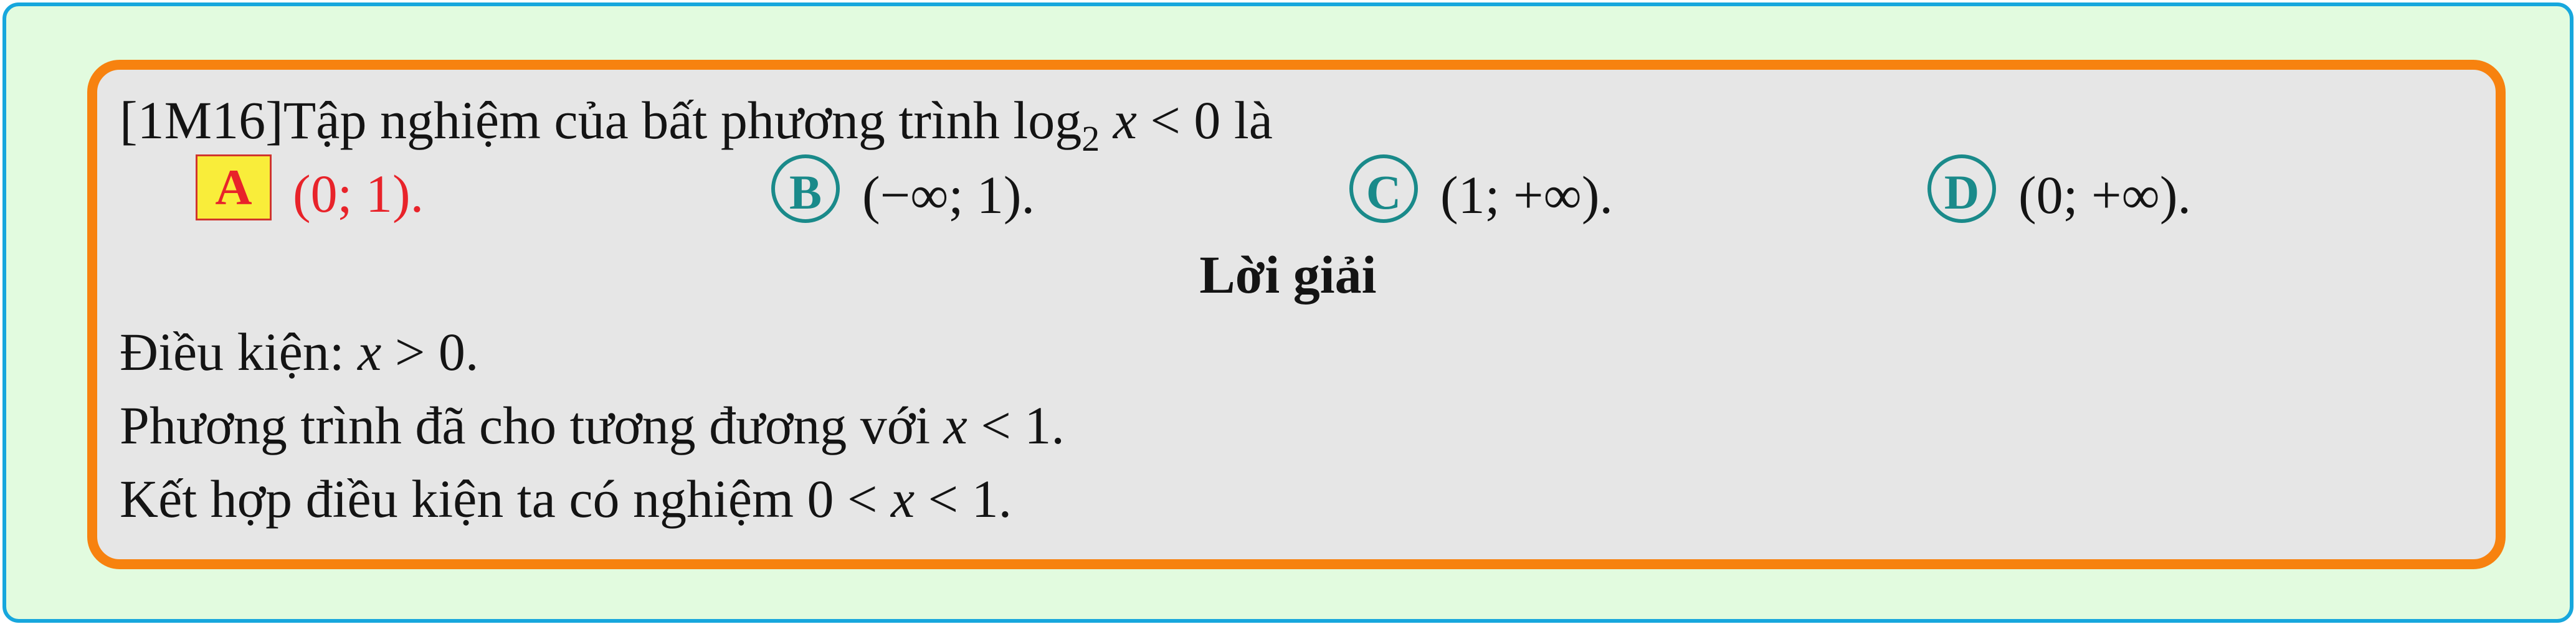 The width and height of the screenshot is (2576, 624). Describe the element at coordinates (234, 187) in the screenshot. I see `option-a-correct-badge: A` at that location.